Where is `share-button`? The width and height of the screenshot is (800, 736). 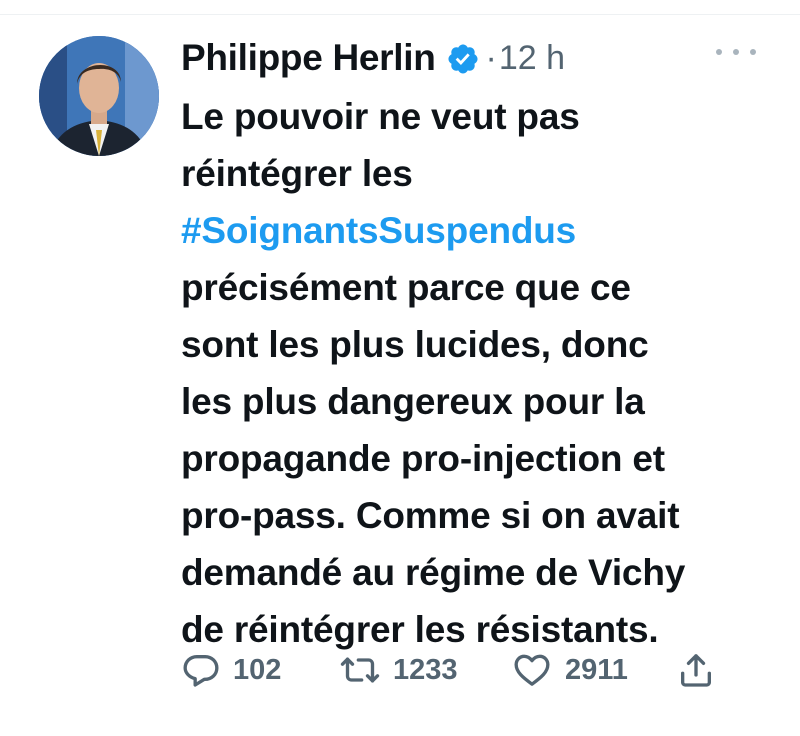
share-button is located at coordinates (696, 670).